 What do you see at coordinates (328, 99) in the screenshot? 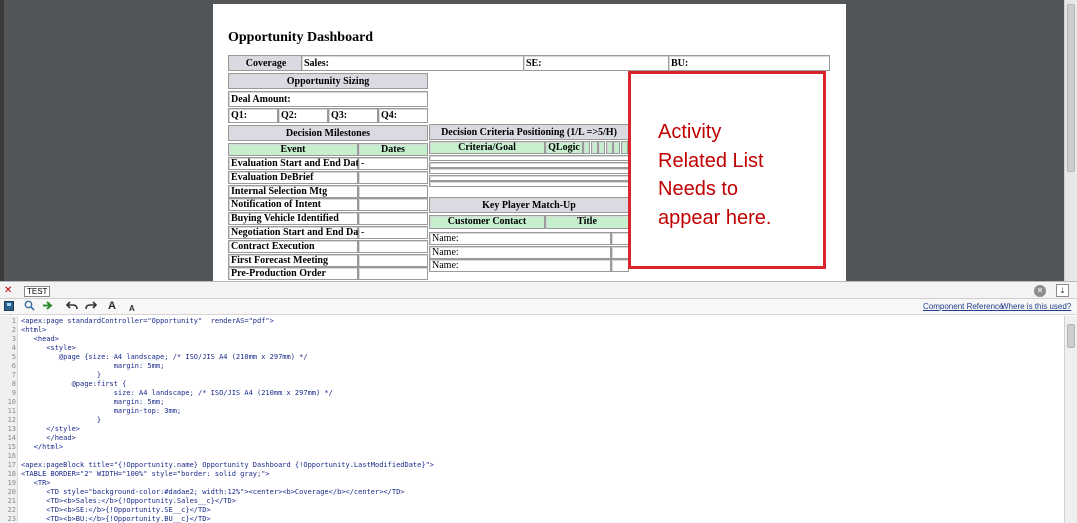
I see `deal-amount-cell: Deal Amount:` at bounding box center [328, 99].